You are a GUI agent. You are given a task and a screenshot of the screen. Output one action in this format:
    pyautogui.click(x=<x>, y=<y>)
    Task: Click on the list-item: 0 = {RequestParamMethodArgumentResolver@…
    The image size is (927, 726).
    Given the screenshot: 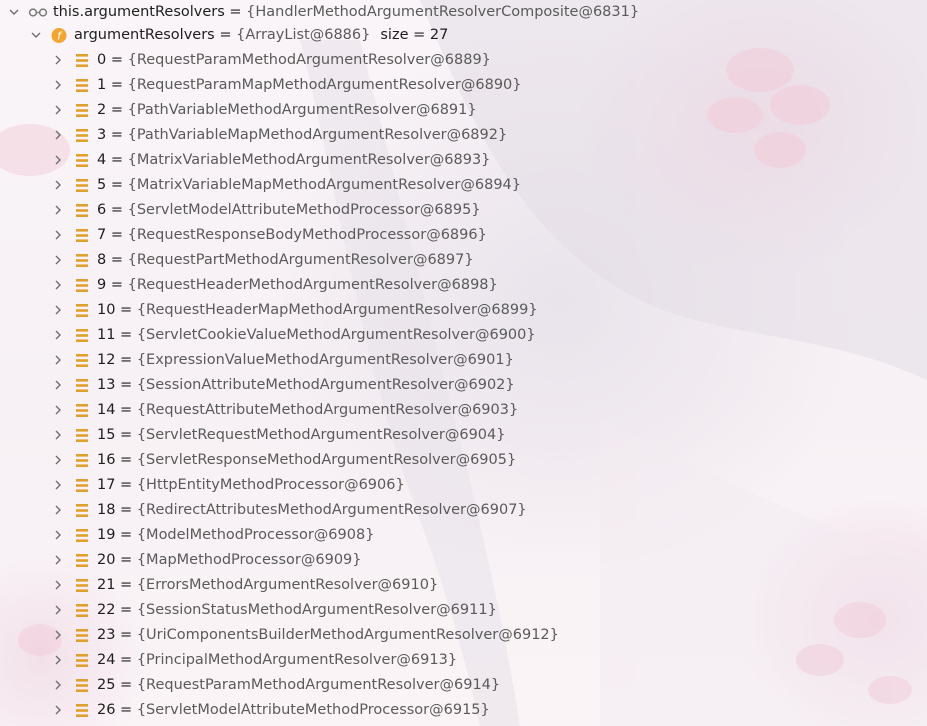 What is the action you would take?
    pyautogui.click(x=463, y=60)
    